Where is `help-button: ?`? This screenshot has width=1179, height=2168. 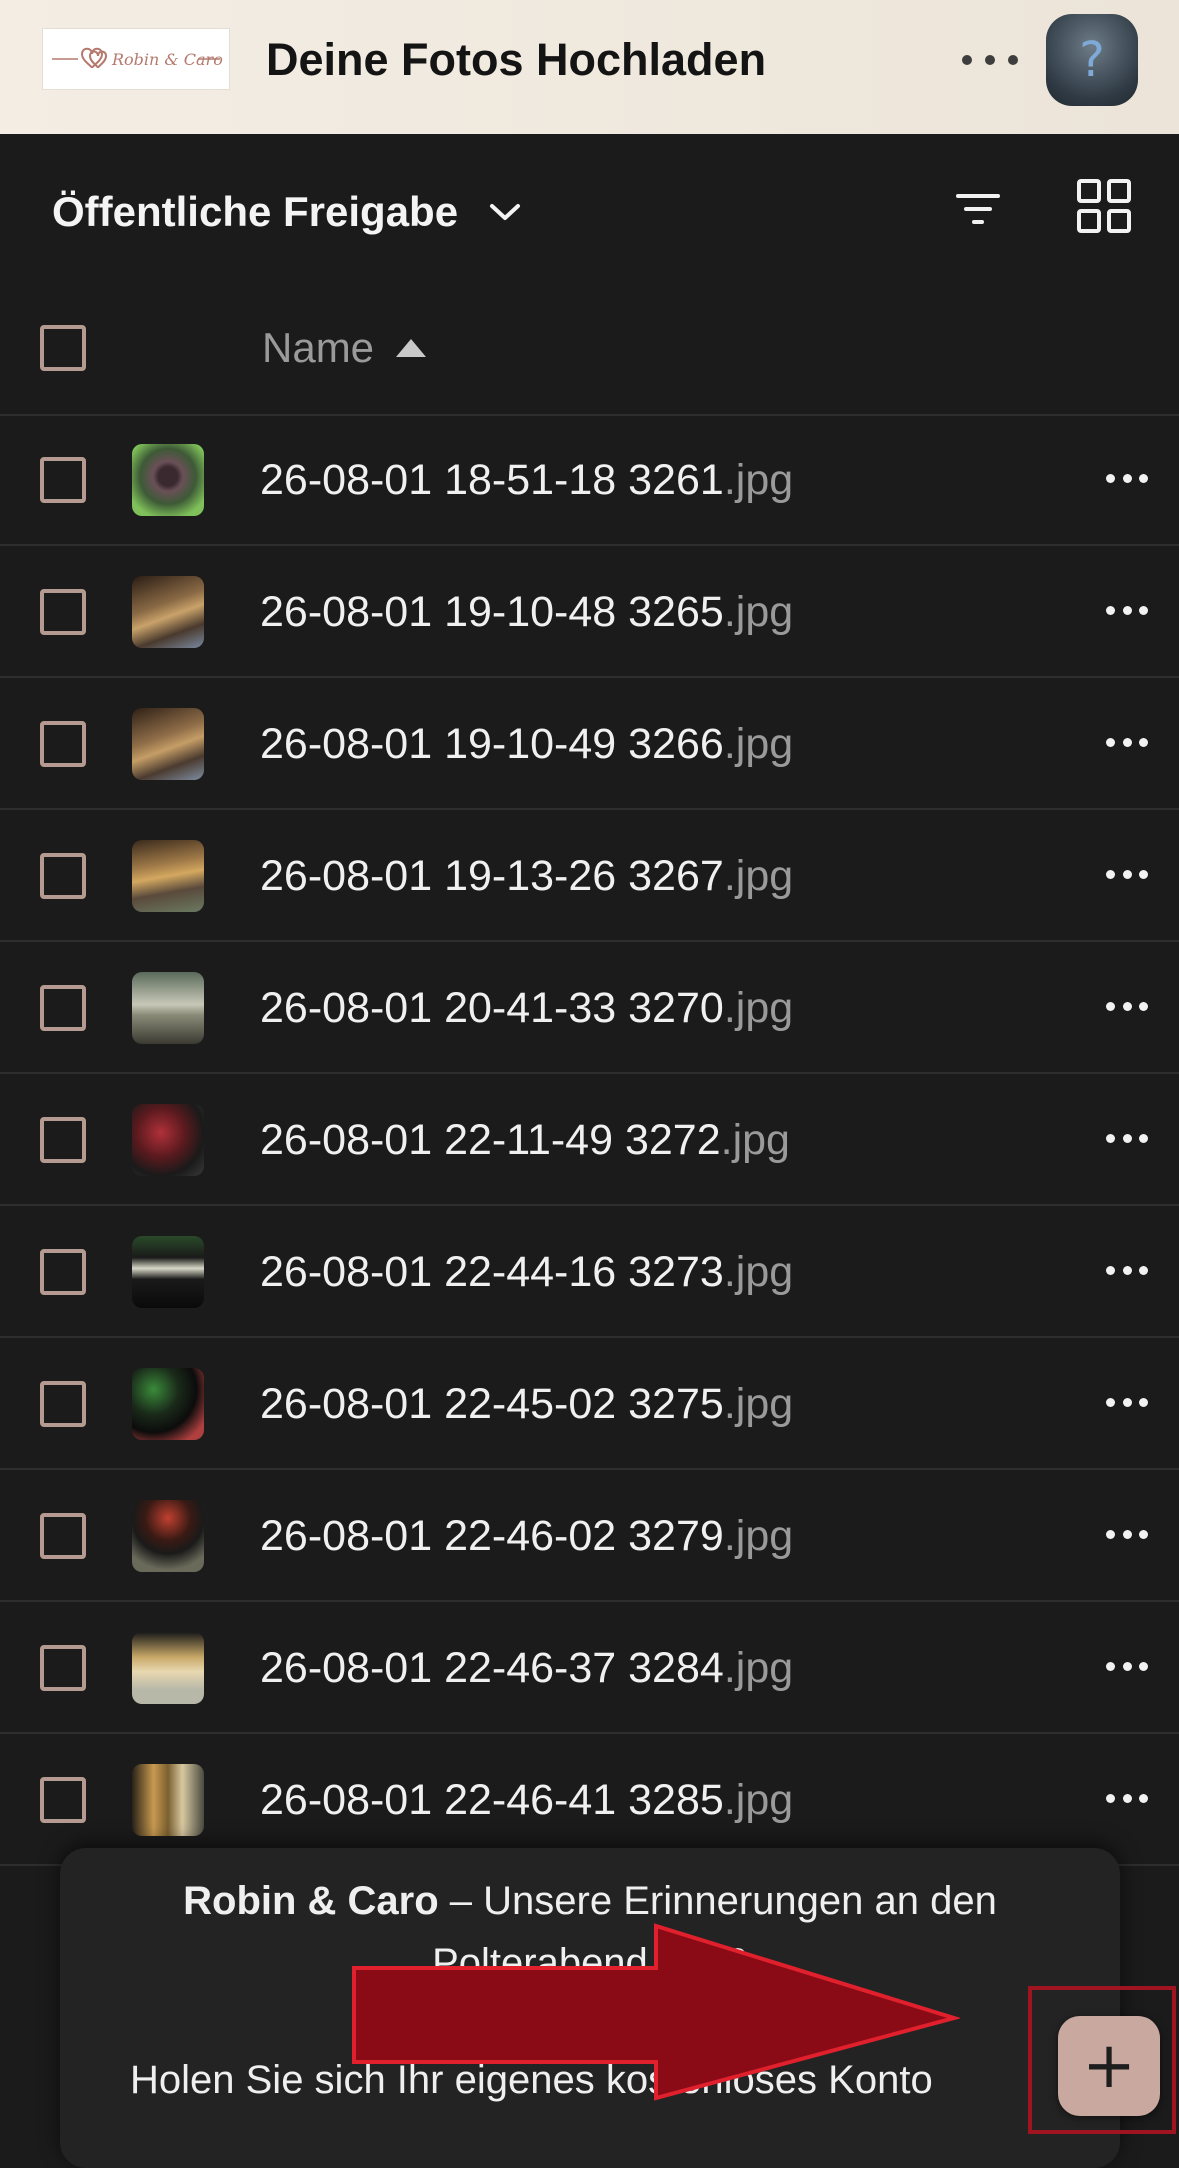 help-button: ? is located at coordinates (1092, 60).